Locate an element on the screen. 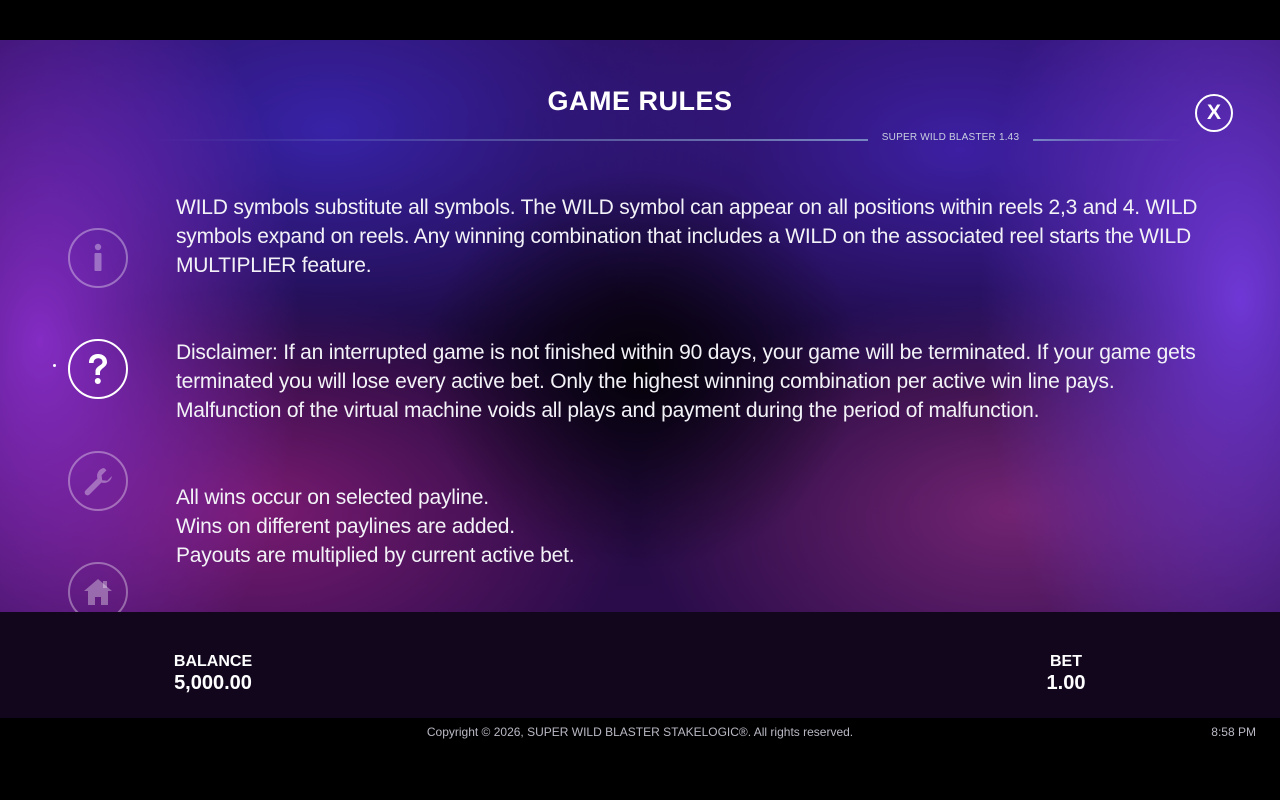 This screenshot has height=800, width=1280. bet-value: 1.00 is located at coordinates (1066, 683).